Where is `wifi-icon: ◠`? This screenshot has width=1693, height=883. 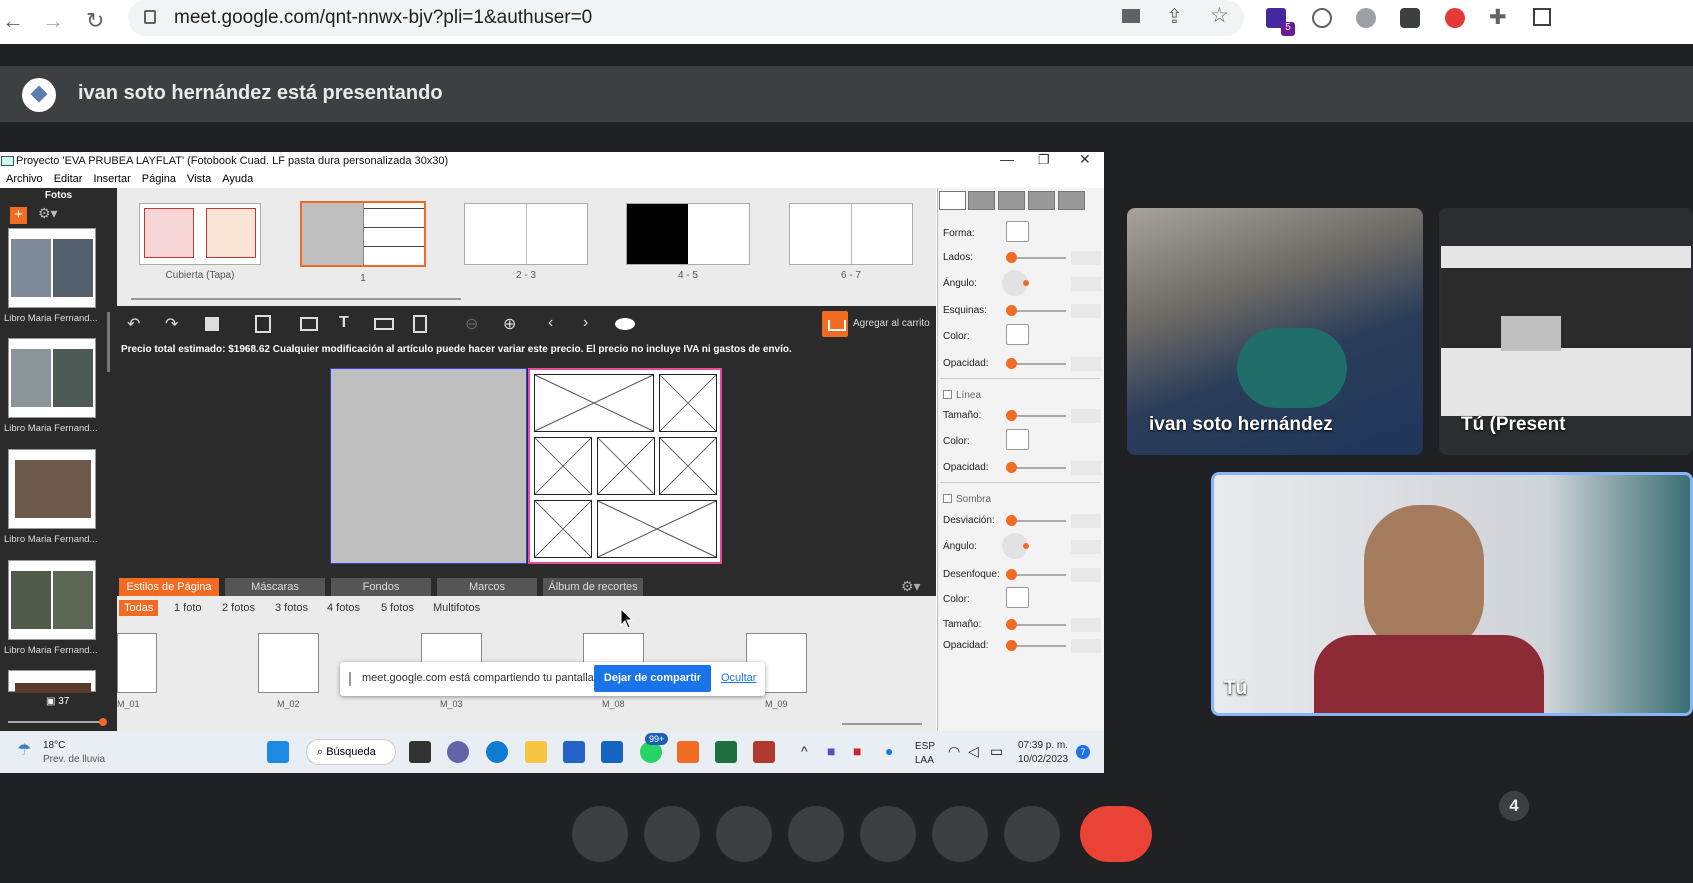 wifi-icon: ◠ is located at coordinates (954, 751).